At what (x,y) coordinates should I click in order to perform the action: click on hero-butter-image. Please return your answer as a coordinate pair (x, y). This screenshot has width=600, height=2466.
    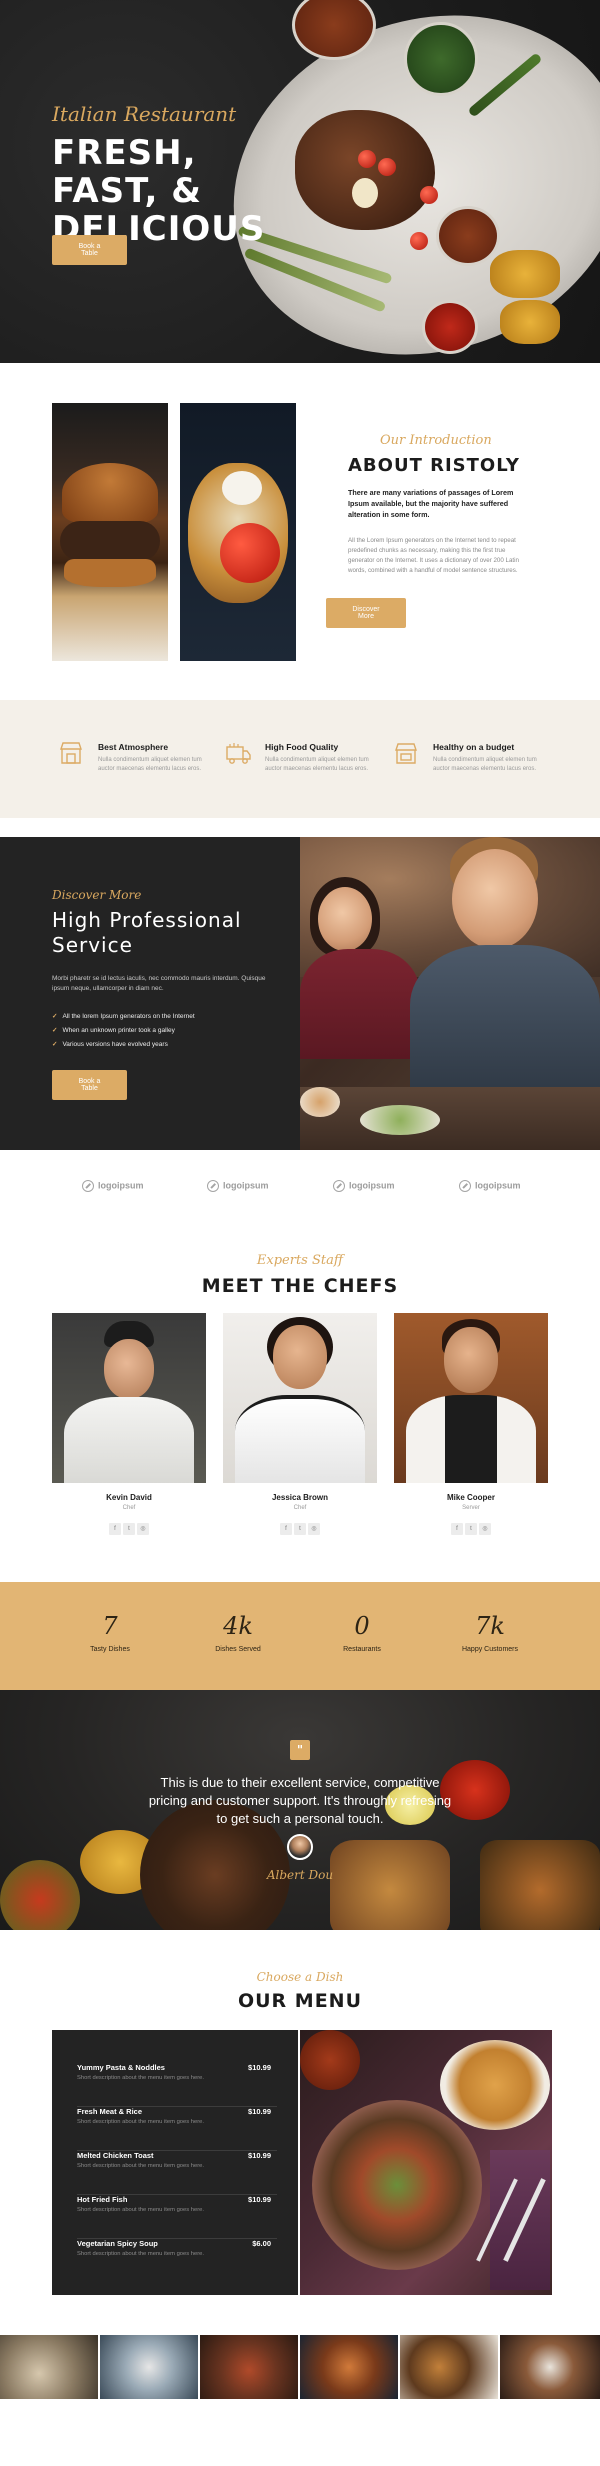
    Looking at the image, I should click on (365, 193).